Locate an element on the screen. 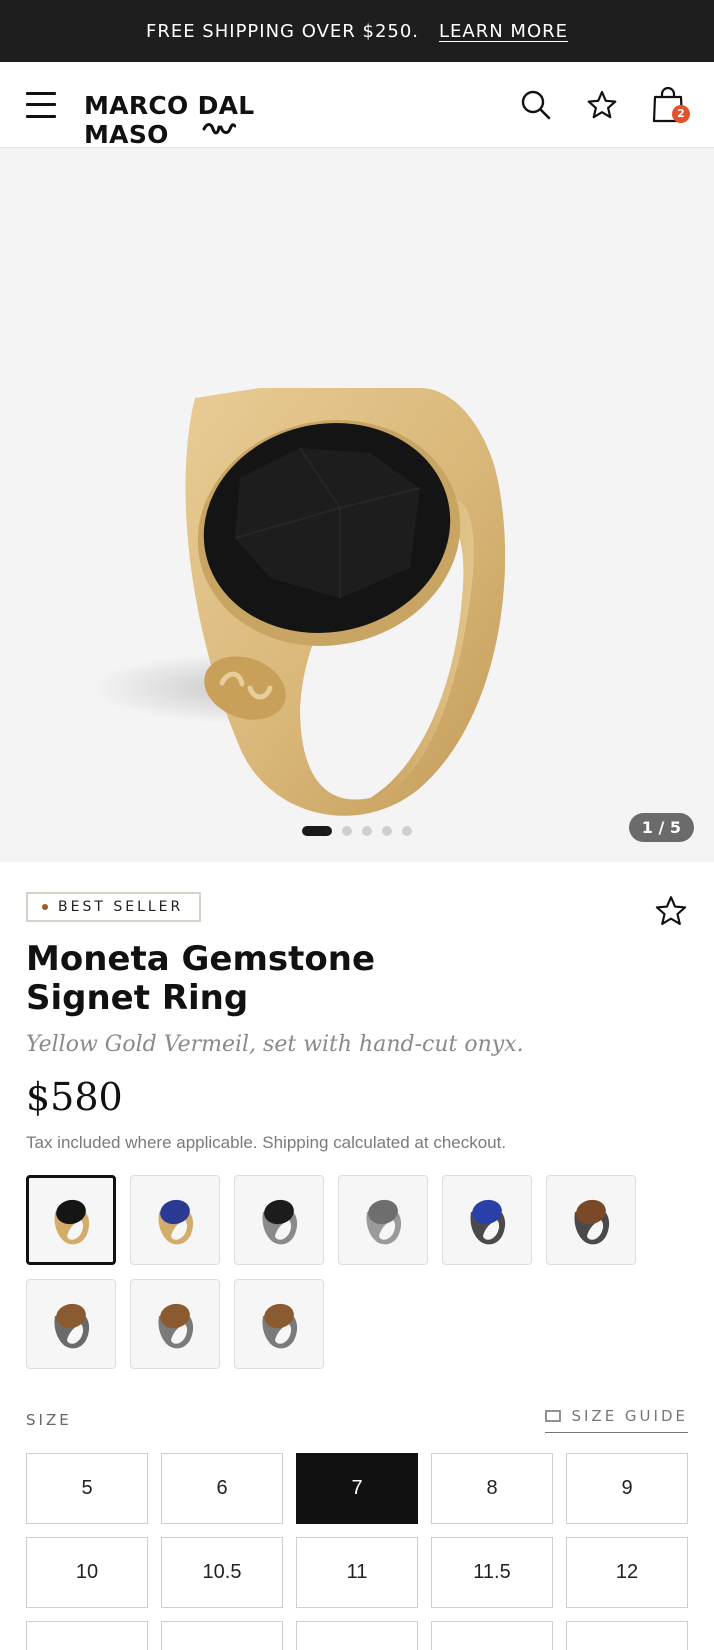  gallery-counter: 1 / 5 is located at coordinates (661, 827).